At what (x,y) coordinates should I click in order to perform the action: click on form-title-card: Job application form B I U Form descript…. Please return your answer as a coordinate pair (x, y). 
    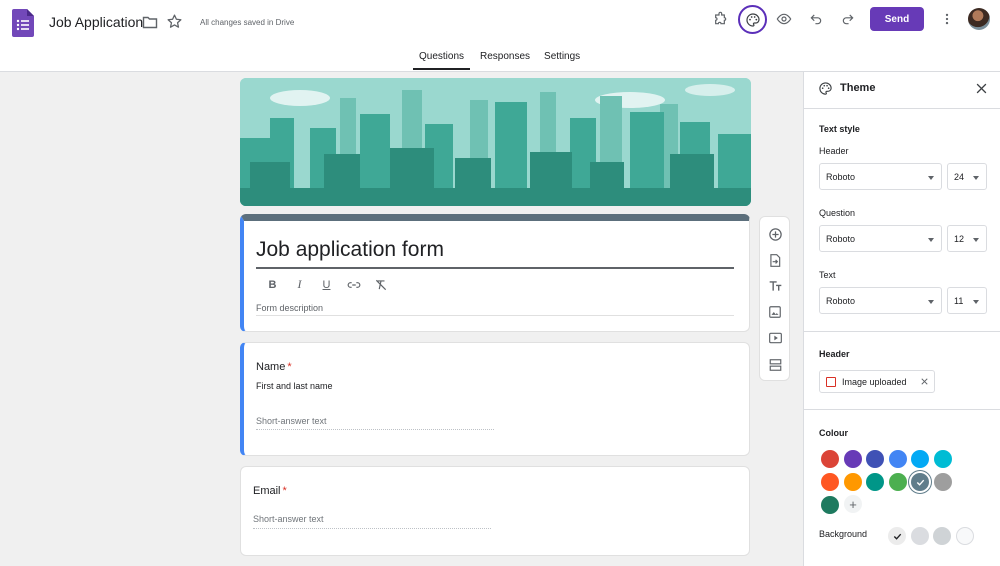
    Looking at the image, I should click on (495, 273).